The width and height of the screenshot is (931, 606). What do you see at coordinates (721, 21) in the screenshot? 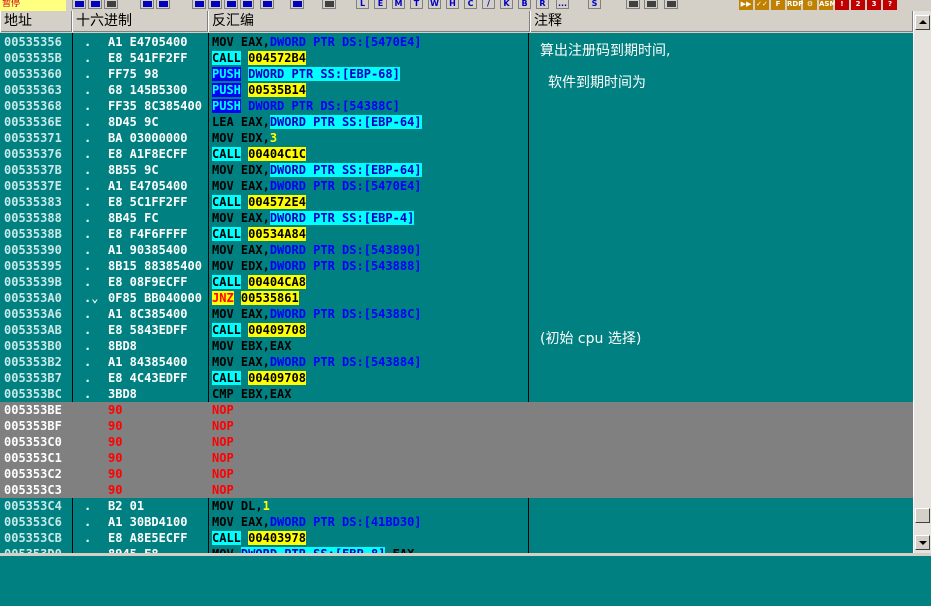
I see `header-comment: 注释` at bounding box center [721, 21].